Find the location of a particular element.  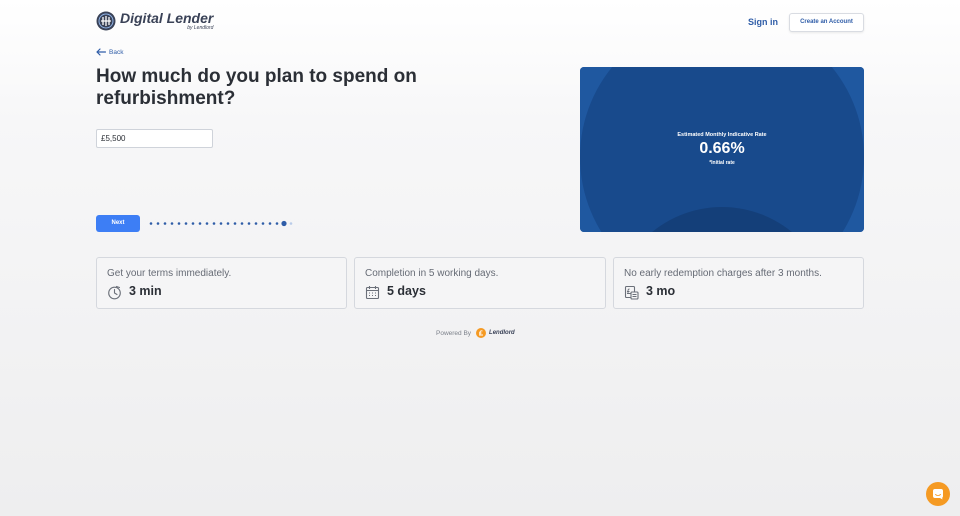

feature-value: 3 min is located at coordinates (145, 291).